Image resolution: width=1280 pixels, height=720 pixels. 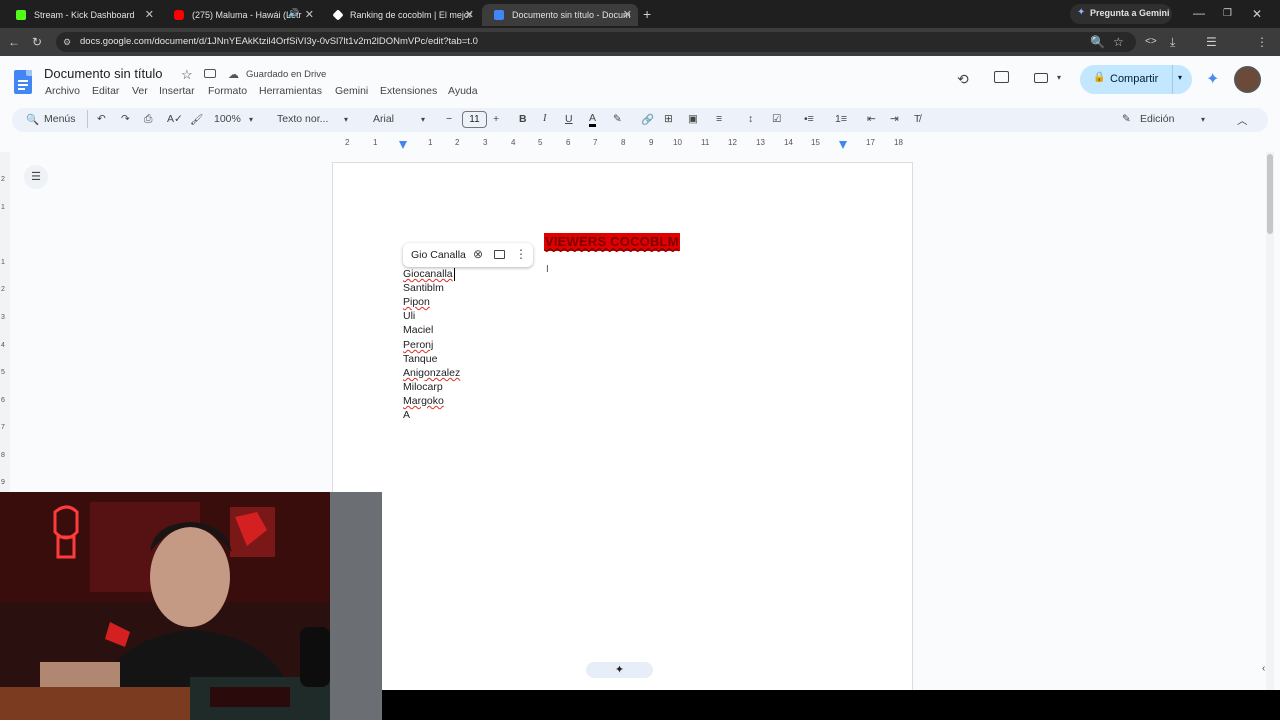 What do you see at coordinates (917, 119) in the screenshot?
I see `clear-format-icon: T̸` at bounding box center [917, 119].